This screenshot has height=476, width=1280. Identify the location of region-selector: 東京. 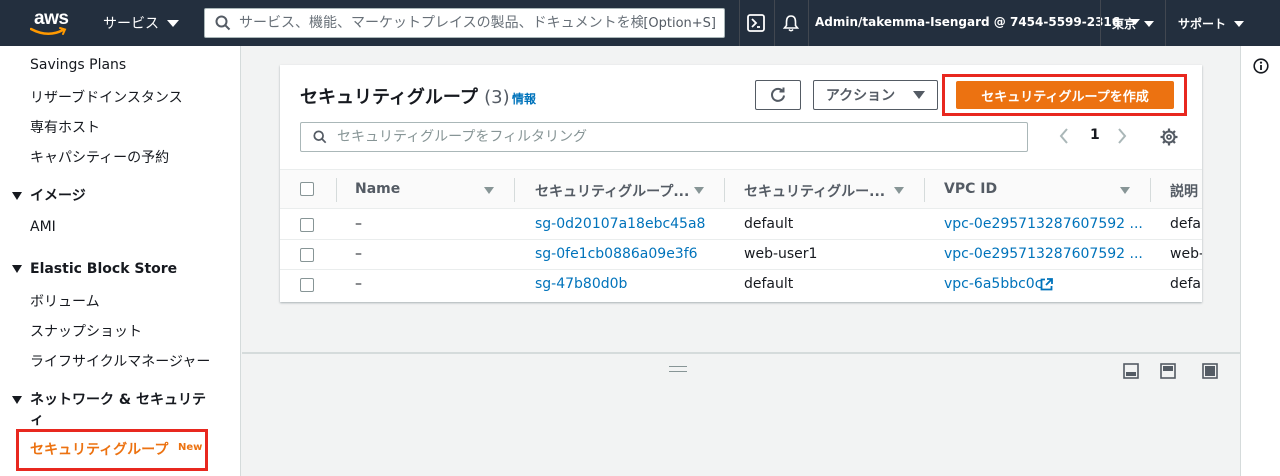
(1133, 23).